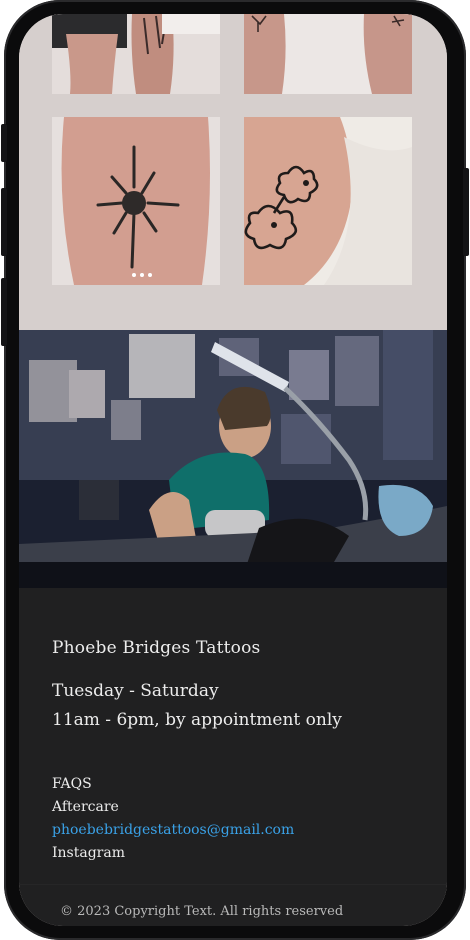 The image size is (470, 940). What do you see at coordinates (4, 312) in the screenshot?
I see `volume-down-button` at bounding box center [4, 312].